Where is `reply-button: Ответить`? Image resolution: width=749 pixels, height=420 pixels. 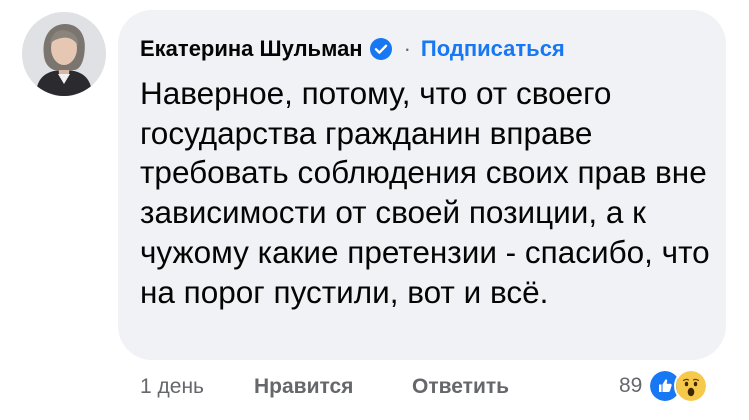 reply-button: Ответить is located at coordinates (460, 387).